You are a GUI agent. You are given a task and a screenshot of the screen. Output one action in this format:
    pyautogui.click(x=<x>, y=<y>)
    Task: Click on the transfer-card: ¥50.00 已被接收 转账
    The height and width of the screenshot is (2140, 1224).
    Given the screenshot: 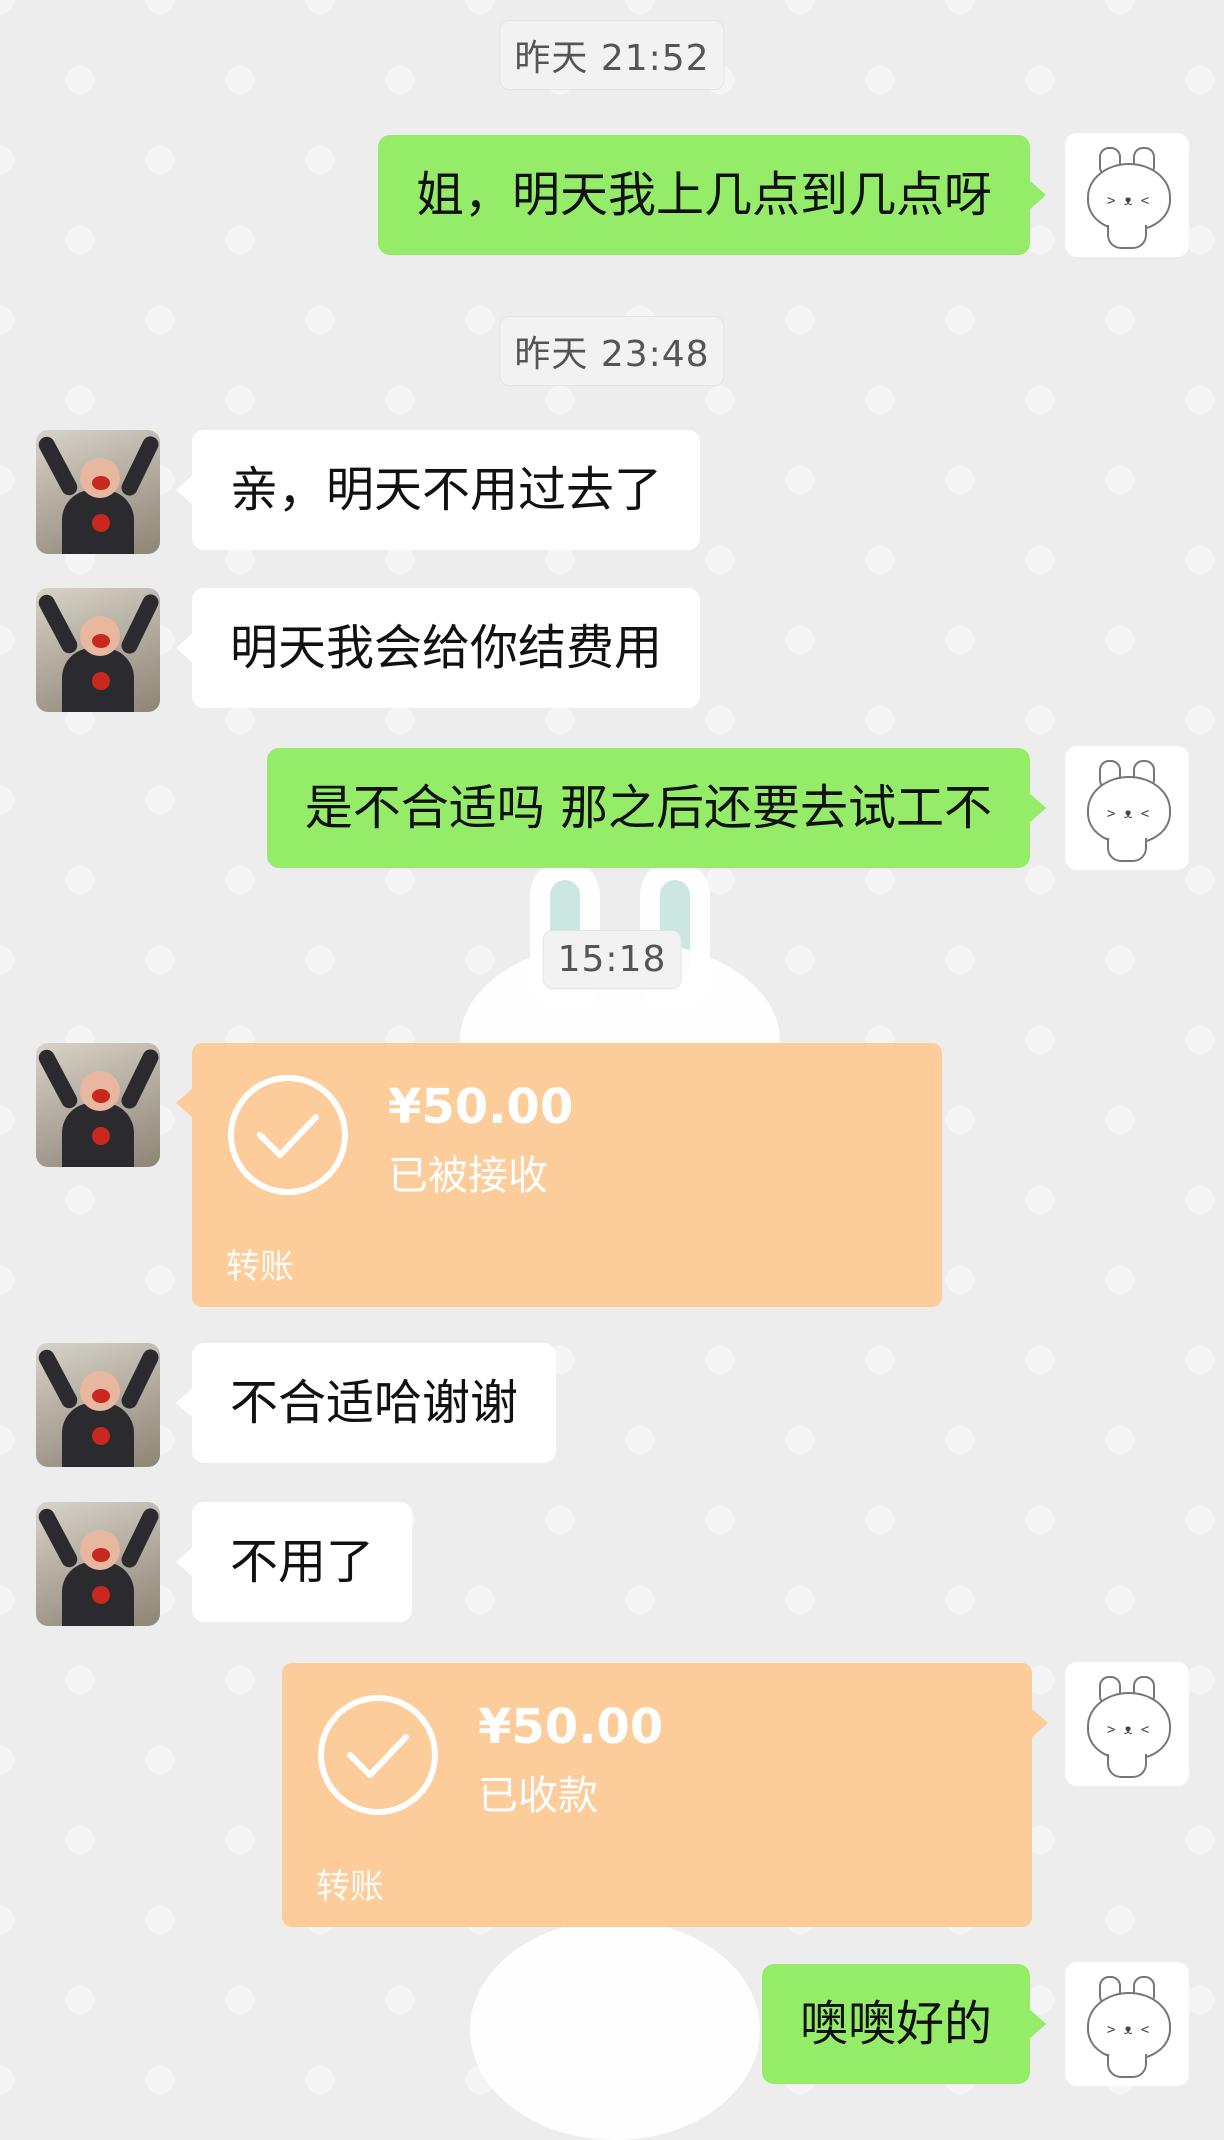 What is the action you would take?
    pyautogui.click(x=559, y=1175)
    